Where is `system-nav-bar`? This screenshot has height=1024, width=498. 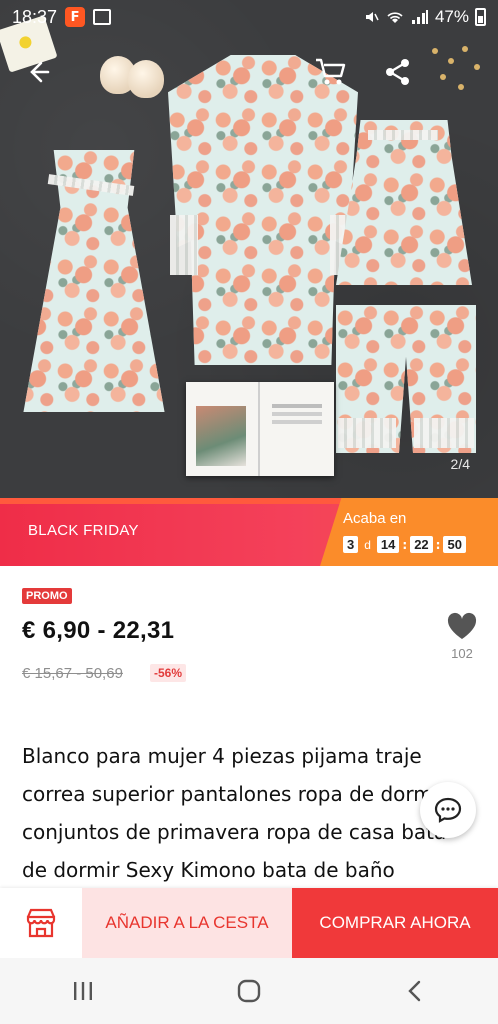 system-nav-bar is located at coordinates (249, 991).